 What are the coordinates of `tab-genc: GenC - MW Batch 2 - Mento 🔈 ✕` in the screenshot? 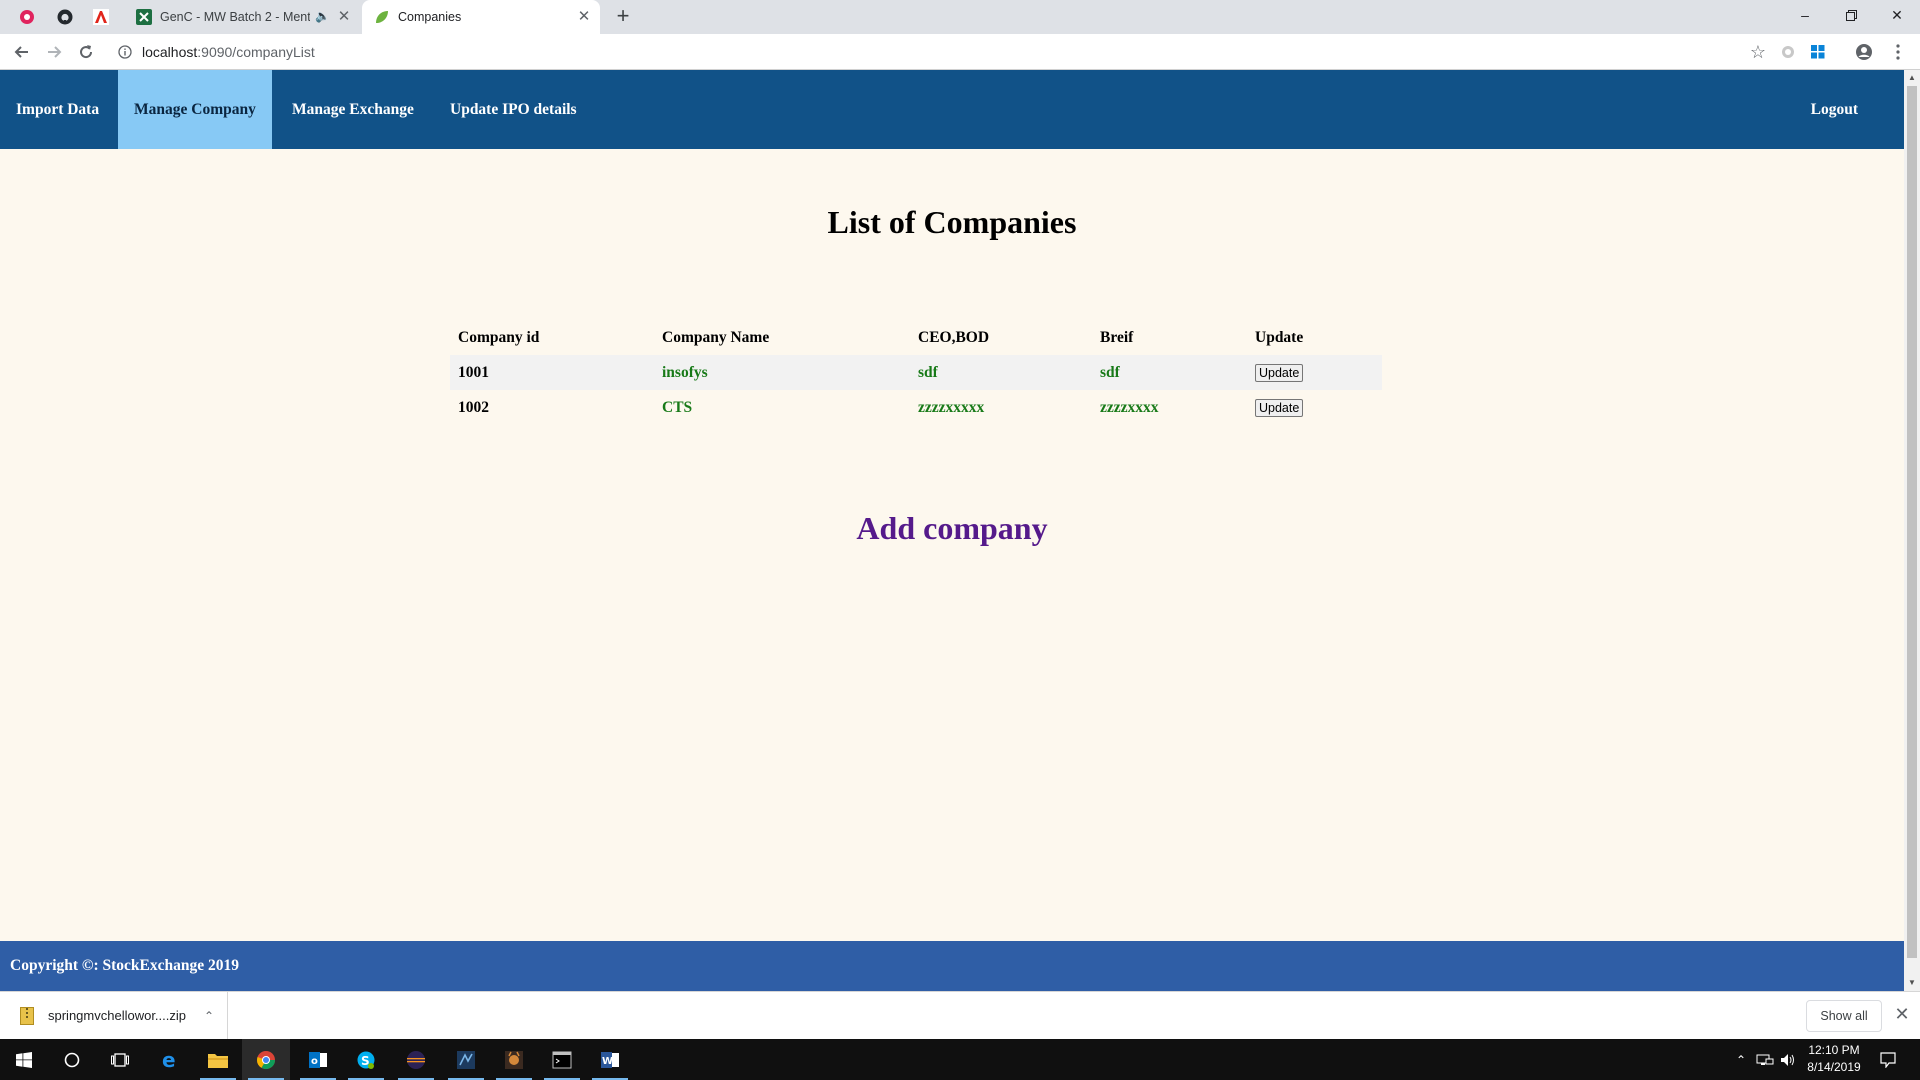 It's located at (244, 17).